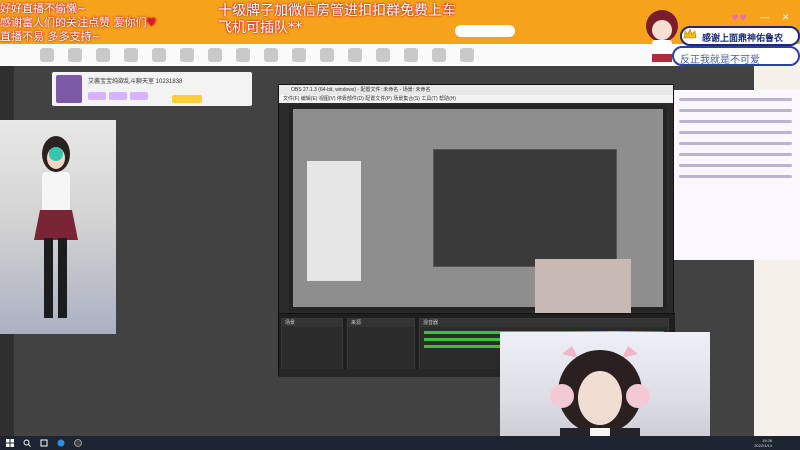 This screenshot has height=450, width=800. What do you see at coordinates (381, 345) in the screenshot?
I see `sources-dock: 来源` at bounding box center [381, 345].